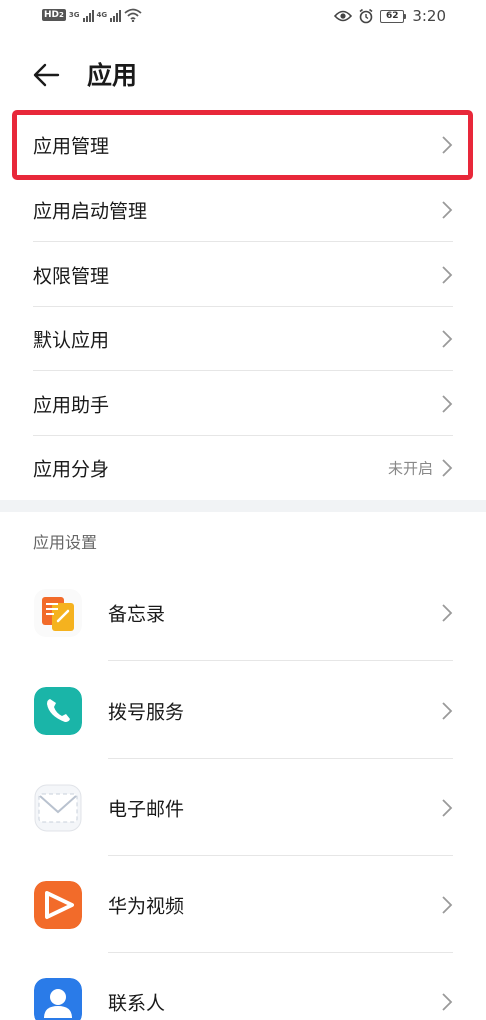  I want to click on app-label: 备忘录, so click(137, 614).